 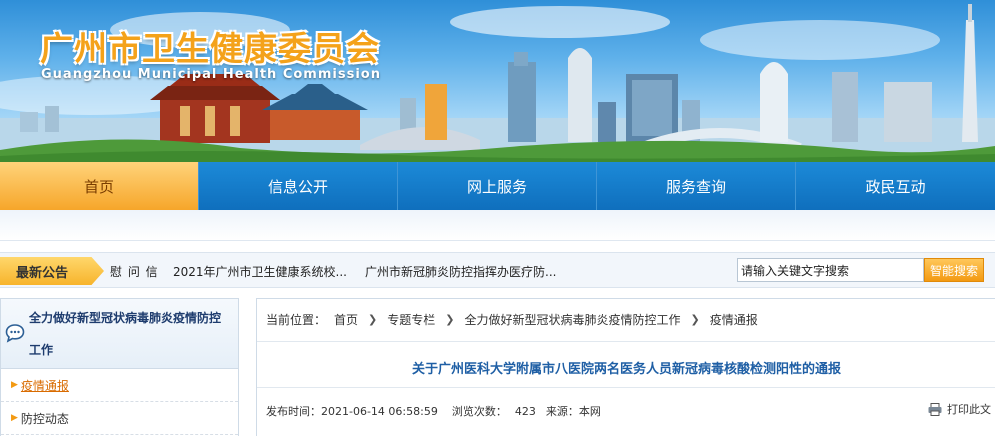 I want to click on breadcrumb-special-topics: 专题专栏, so click(x=411, y=319).